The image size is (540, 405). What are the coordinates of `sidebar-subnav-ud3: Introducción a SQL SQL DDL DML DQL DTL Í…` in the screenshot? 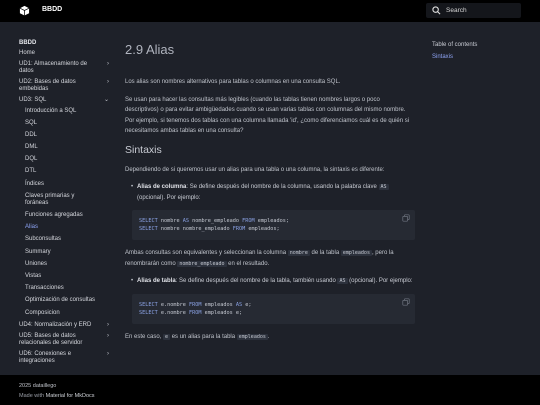 It's located at (65, 212).